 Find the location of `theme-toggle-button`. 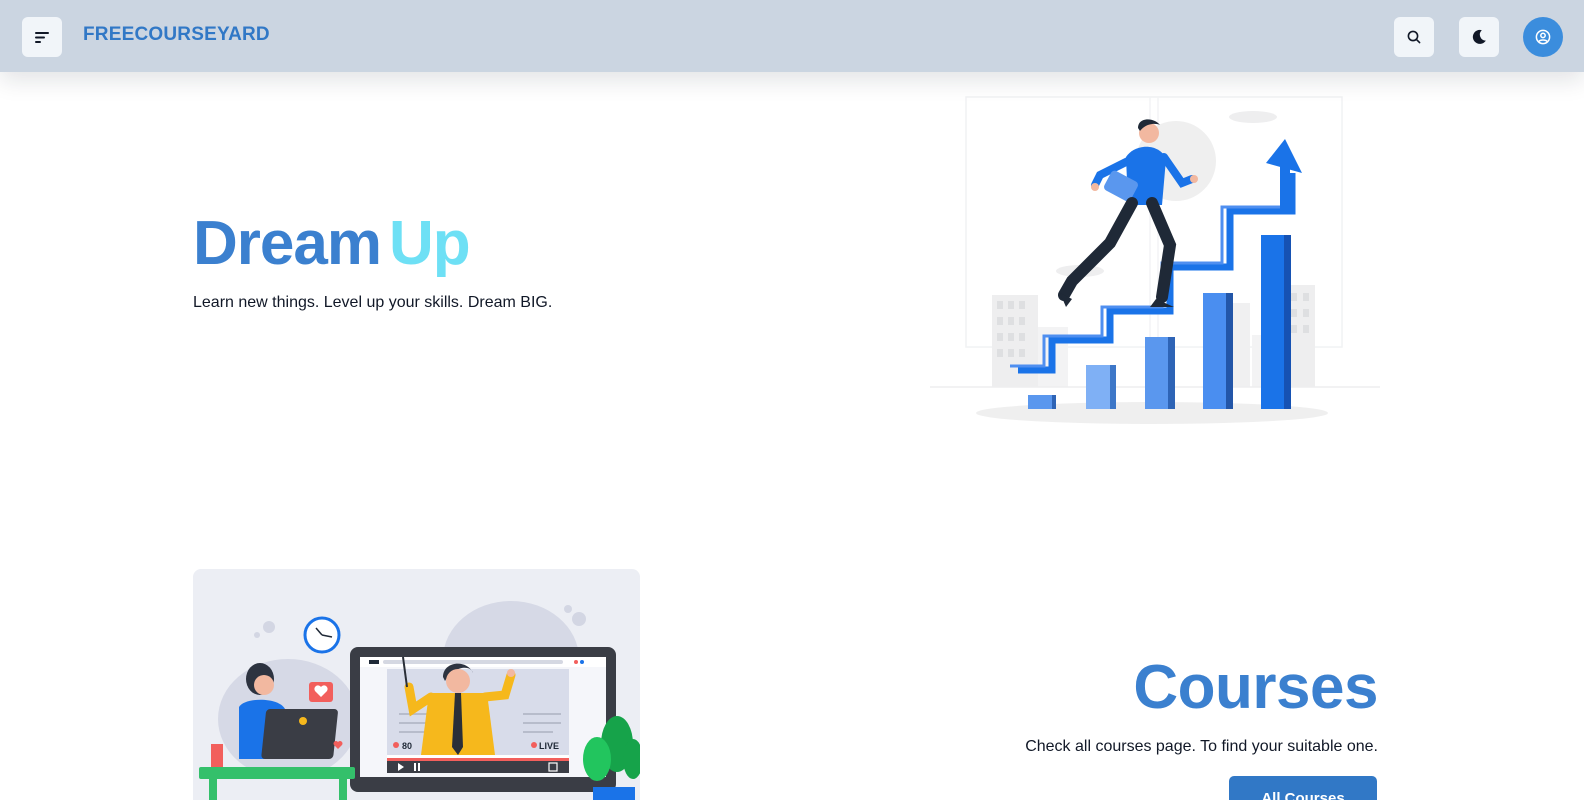

theme-toggle-button is located at coordinates (1479, 37).